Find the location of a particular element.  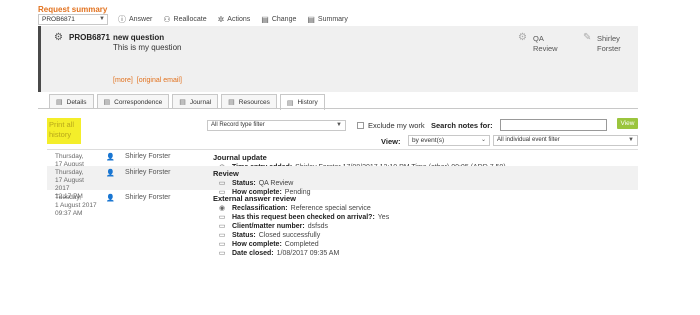

location-icon: ◉ is located at coordinates (222, 208).